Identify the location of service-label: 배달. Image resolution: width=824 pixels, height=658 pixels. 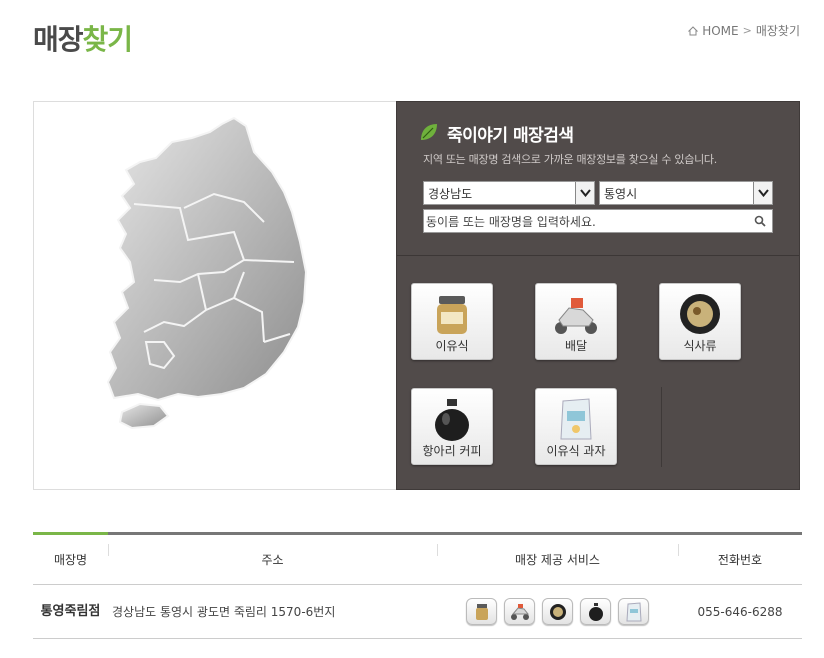
(576, 346).